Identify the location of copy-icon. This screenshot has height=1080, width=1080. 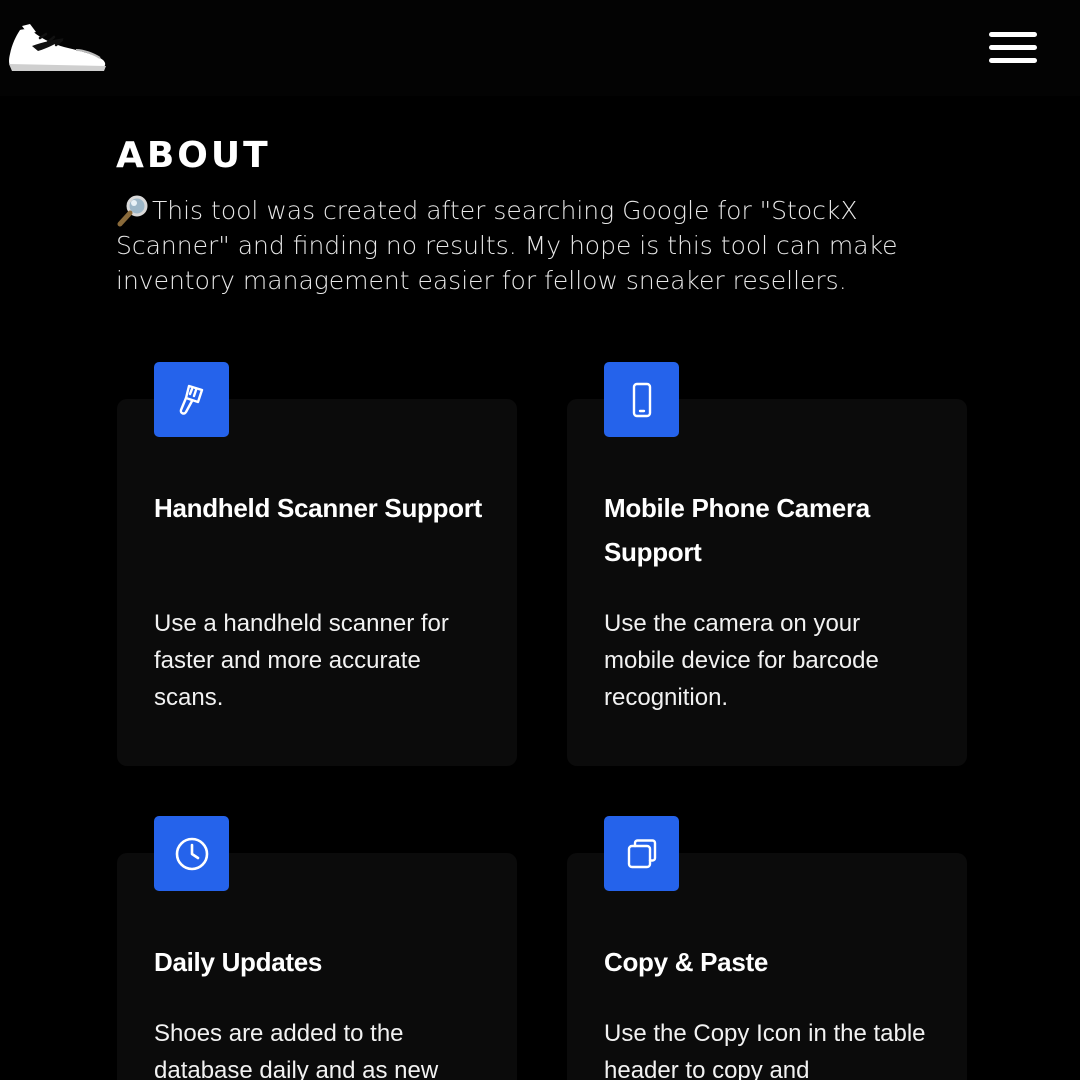
(641, 853).